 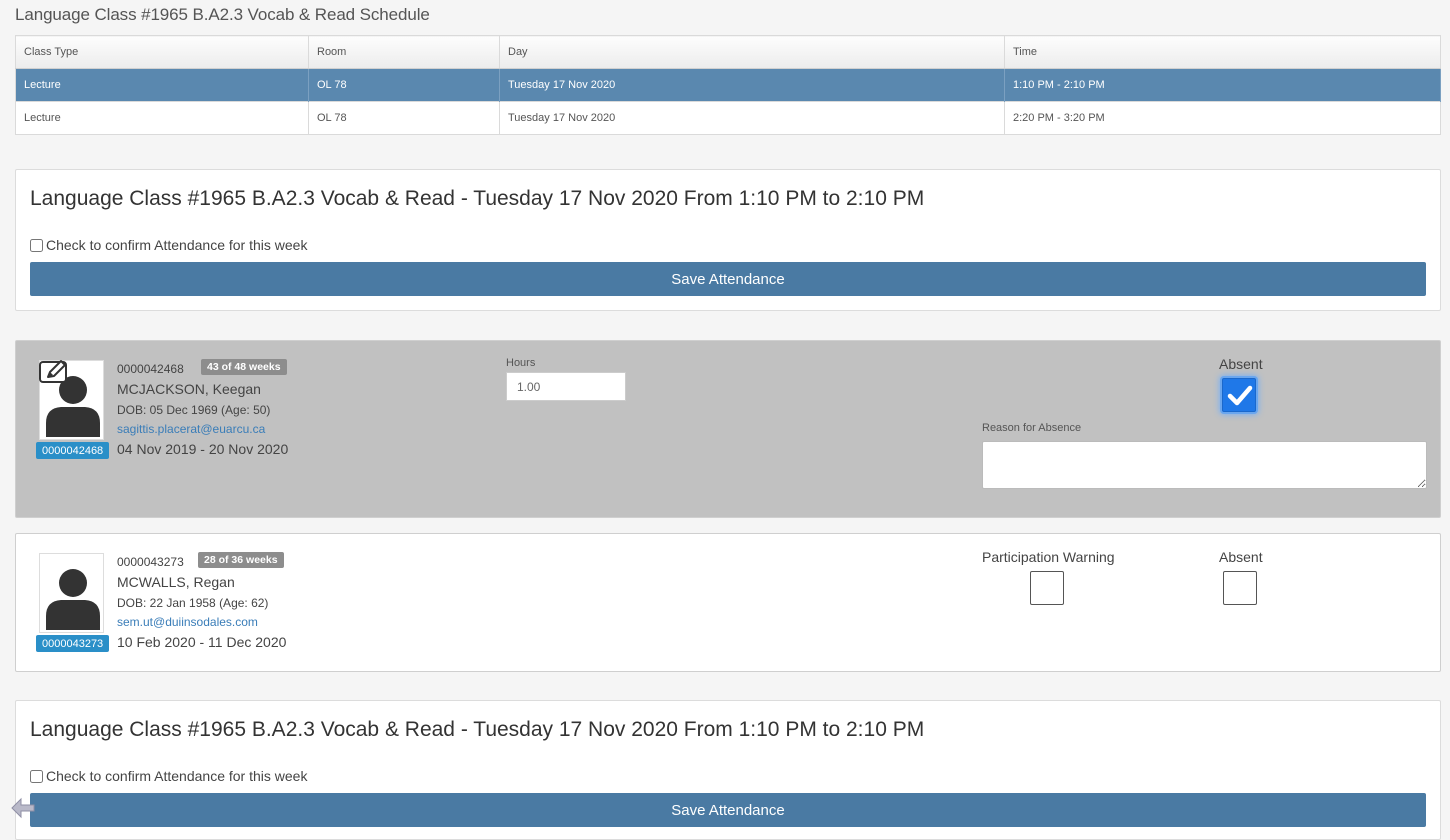 What do you see at coordinates (176, 582) in the screenshot?
I see `student-name: MCWALLS, Regan` at bounding box center [176, 582].